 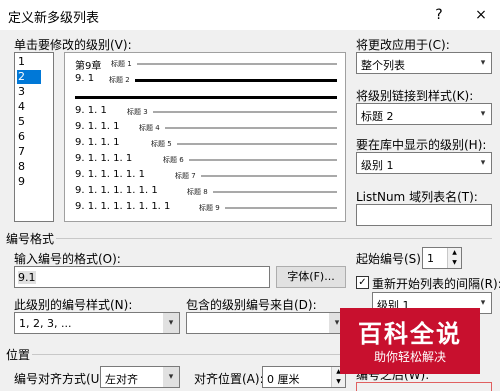 I want to click on preview-number: 9. 1. 1, so click(x=91, y=110).